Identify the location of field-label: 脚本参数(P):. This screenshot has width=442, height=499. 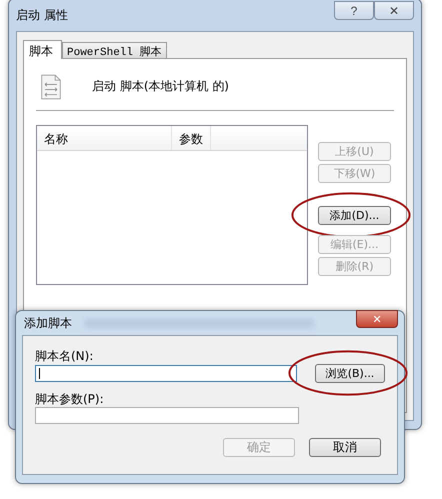
(70, 399).